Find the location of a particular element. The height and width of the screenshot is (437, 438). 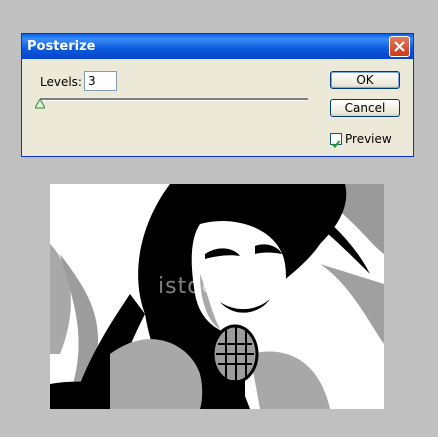

dialog-titlebar: Posterize is located at coordinates (217, 46).